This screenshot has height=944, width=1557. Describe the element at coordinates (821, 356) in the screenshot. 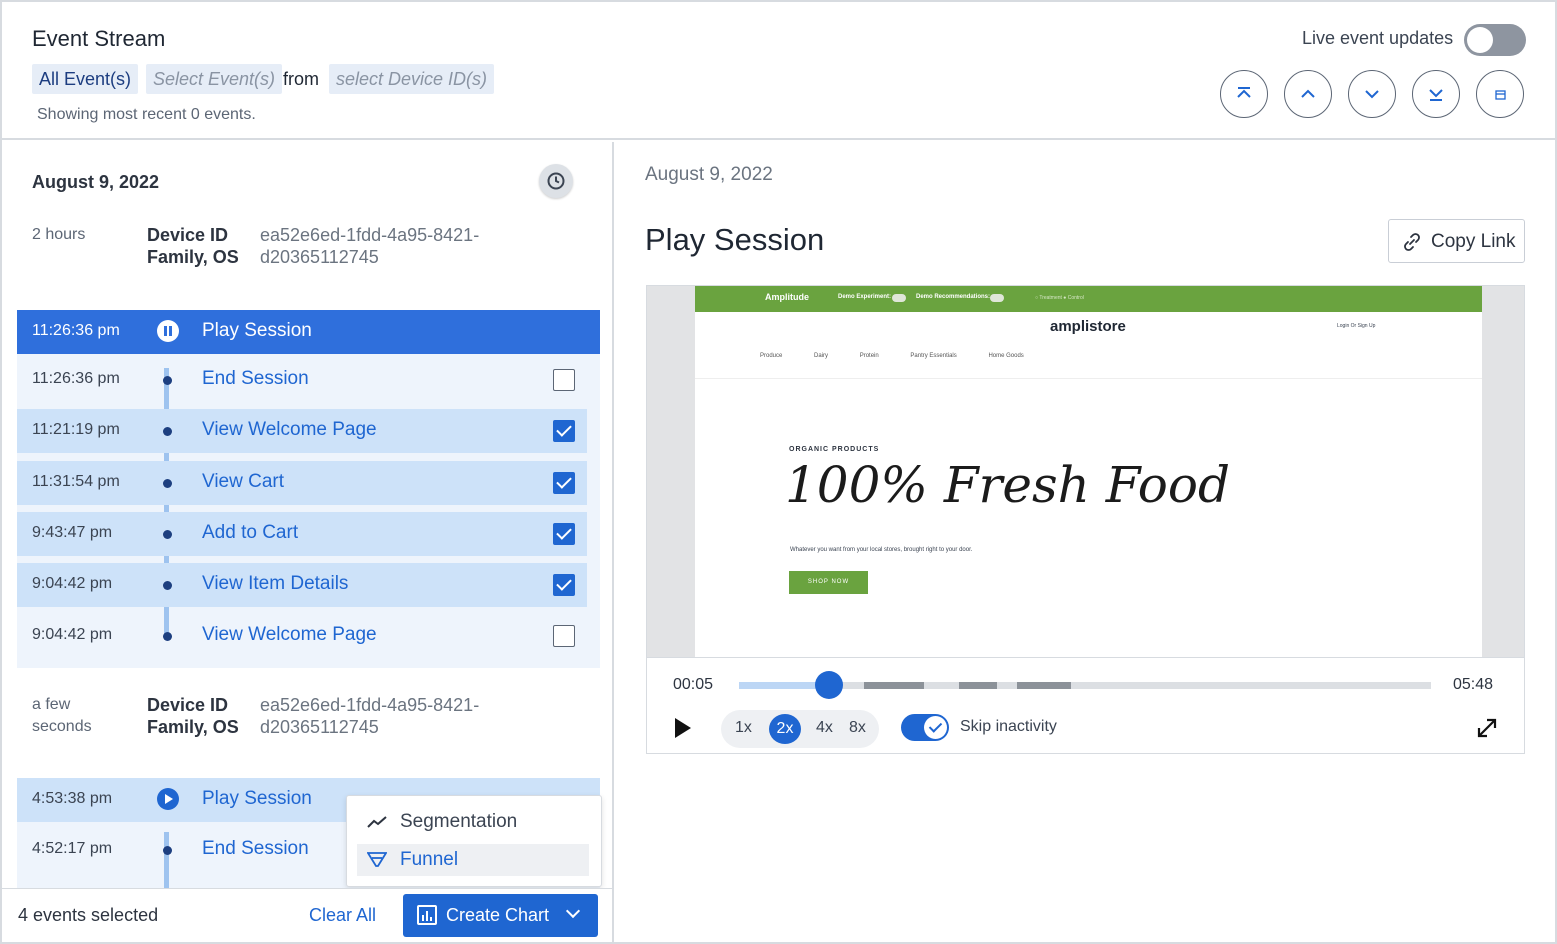

I see `store-nav-item: Dairy` at that location.